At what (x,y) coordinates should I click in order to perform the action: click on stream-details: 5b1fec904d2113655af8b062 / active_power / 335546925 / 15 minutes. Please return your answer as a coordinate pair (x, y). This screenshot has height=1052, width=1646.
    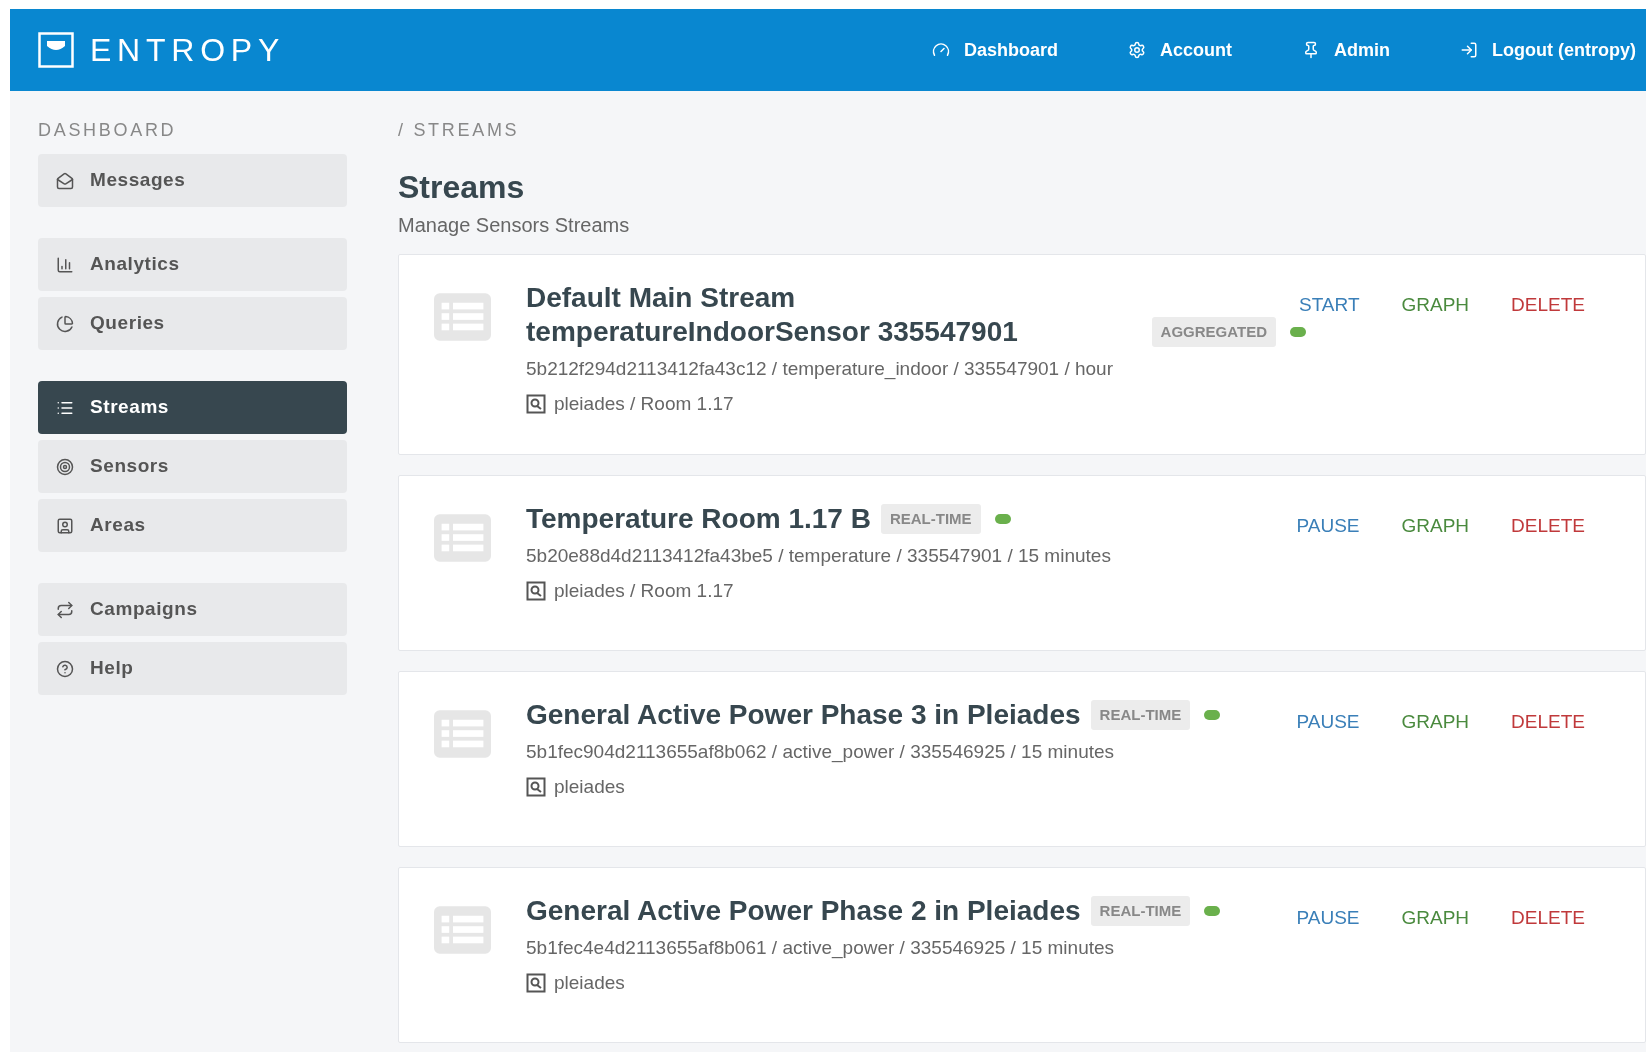
    Looking at the image, I should click on (821, 752).